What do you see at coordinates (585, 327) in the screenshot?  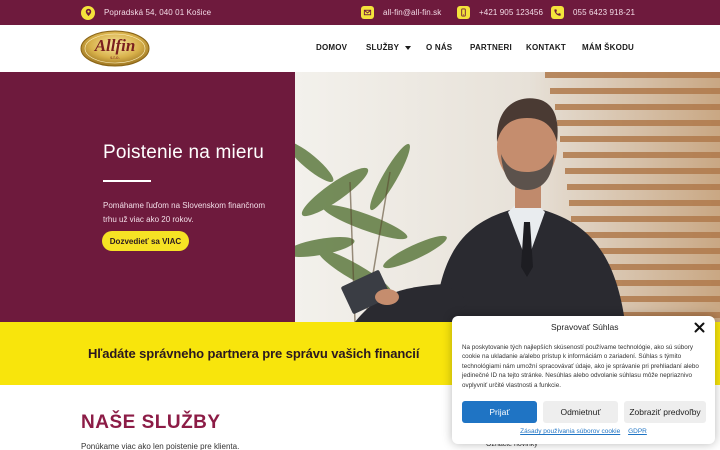 I see `cookie-dialog-title: Spravovať Súhlas` at bounding box center [585, 327].